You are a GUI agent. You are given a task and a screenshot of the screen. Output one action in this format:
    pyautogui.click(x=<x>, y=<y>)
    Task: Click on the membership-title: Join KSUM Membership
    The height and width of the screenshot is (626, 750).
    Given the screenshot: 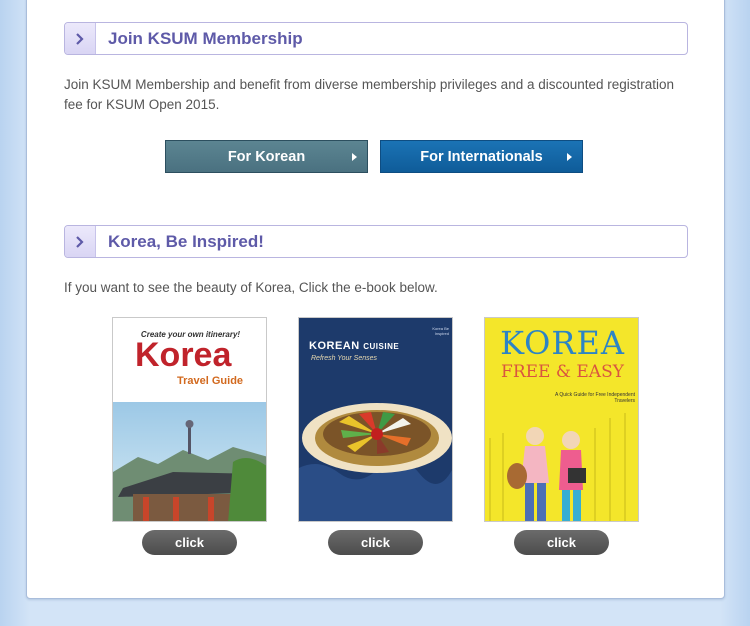 What is the action you would take?
    pyautogui.click(x=205, y=38)
    